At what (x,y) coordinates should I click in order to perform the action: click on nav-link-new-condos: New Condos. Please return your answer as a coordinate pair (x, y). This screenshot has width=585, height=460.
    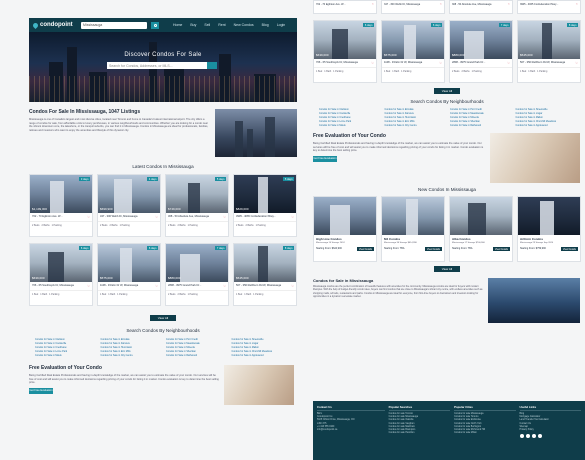
    Looking at the image, I should click on (244, 25).